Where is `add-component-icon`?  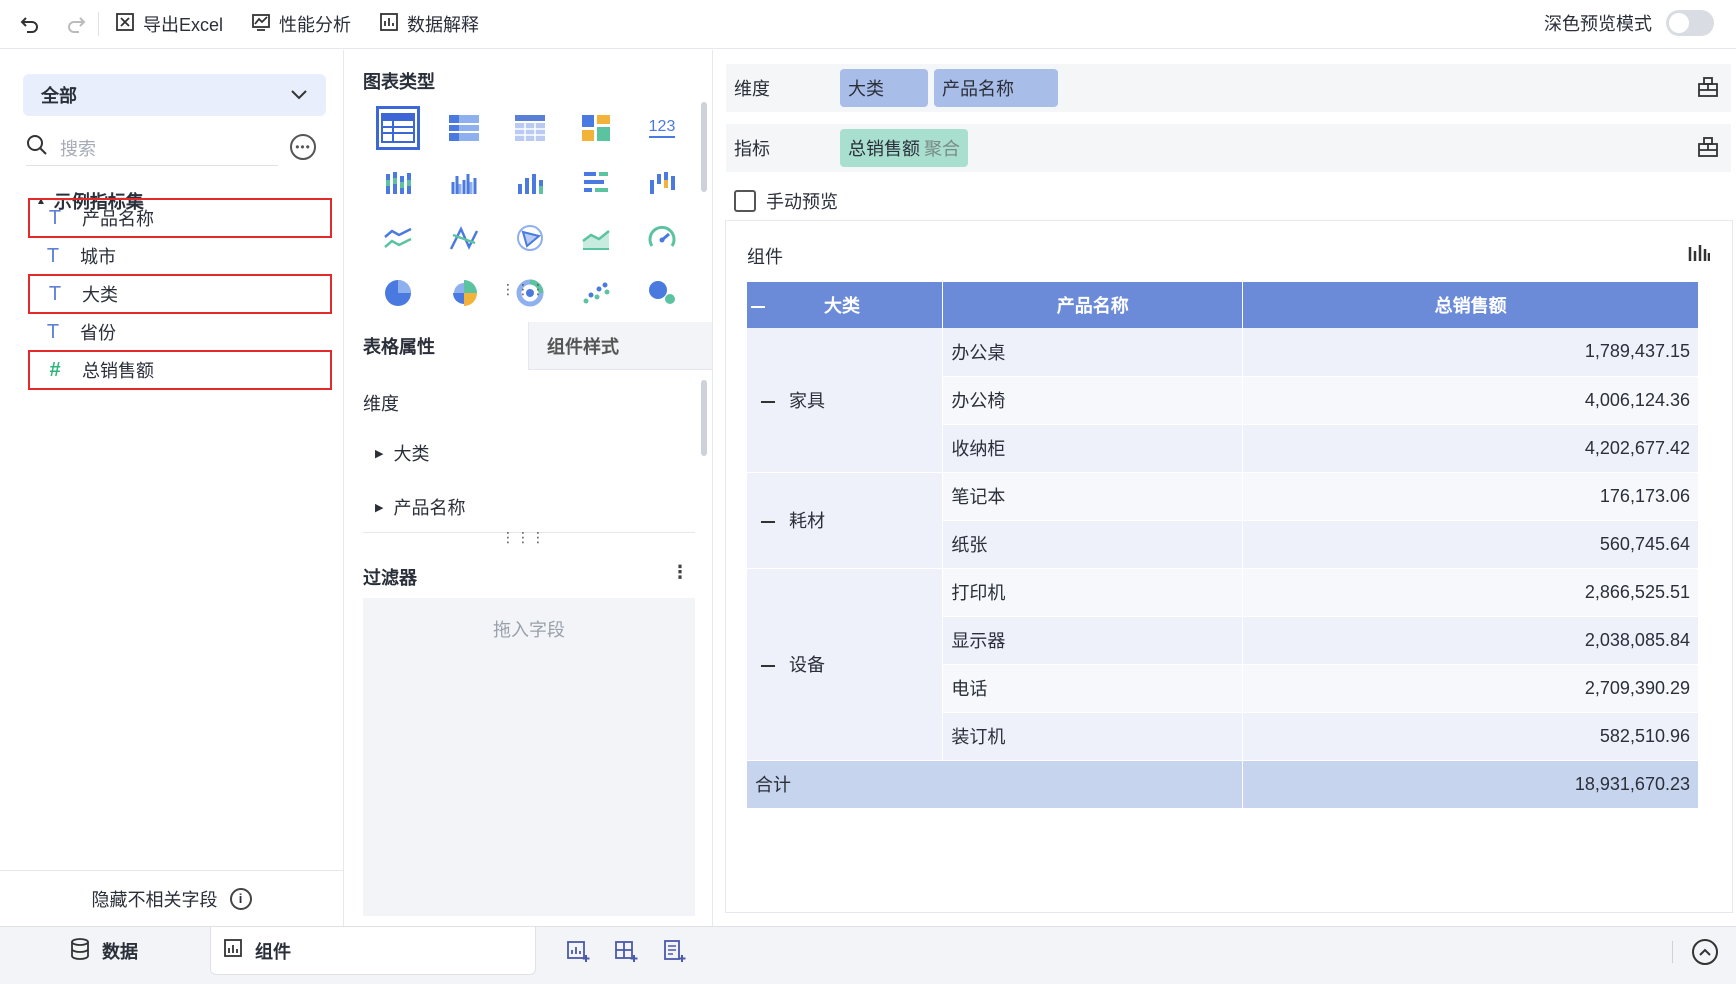 add-component-icon is located at coordinates (578, 953).